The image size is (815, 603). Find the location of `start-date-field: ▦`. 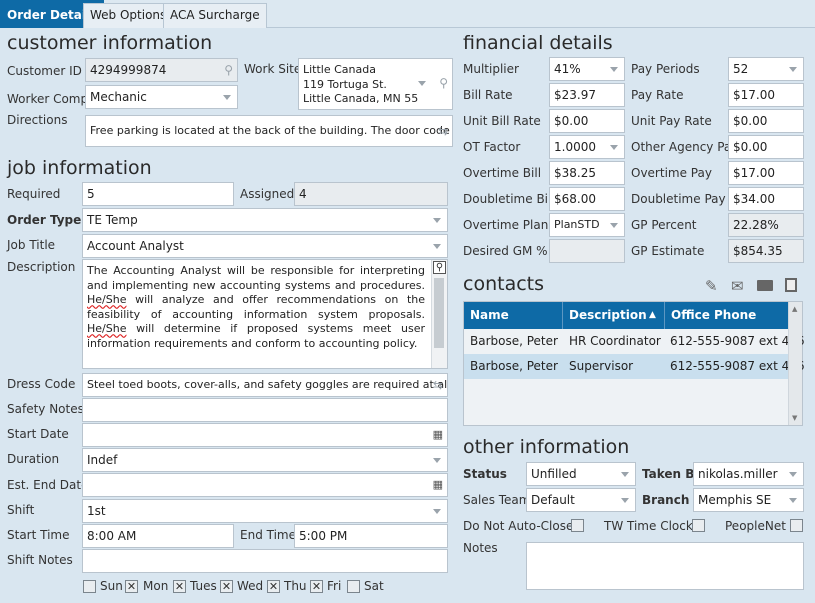

start-date-field: ▦ is located at coordinates (265, 435).